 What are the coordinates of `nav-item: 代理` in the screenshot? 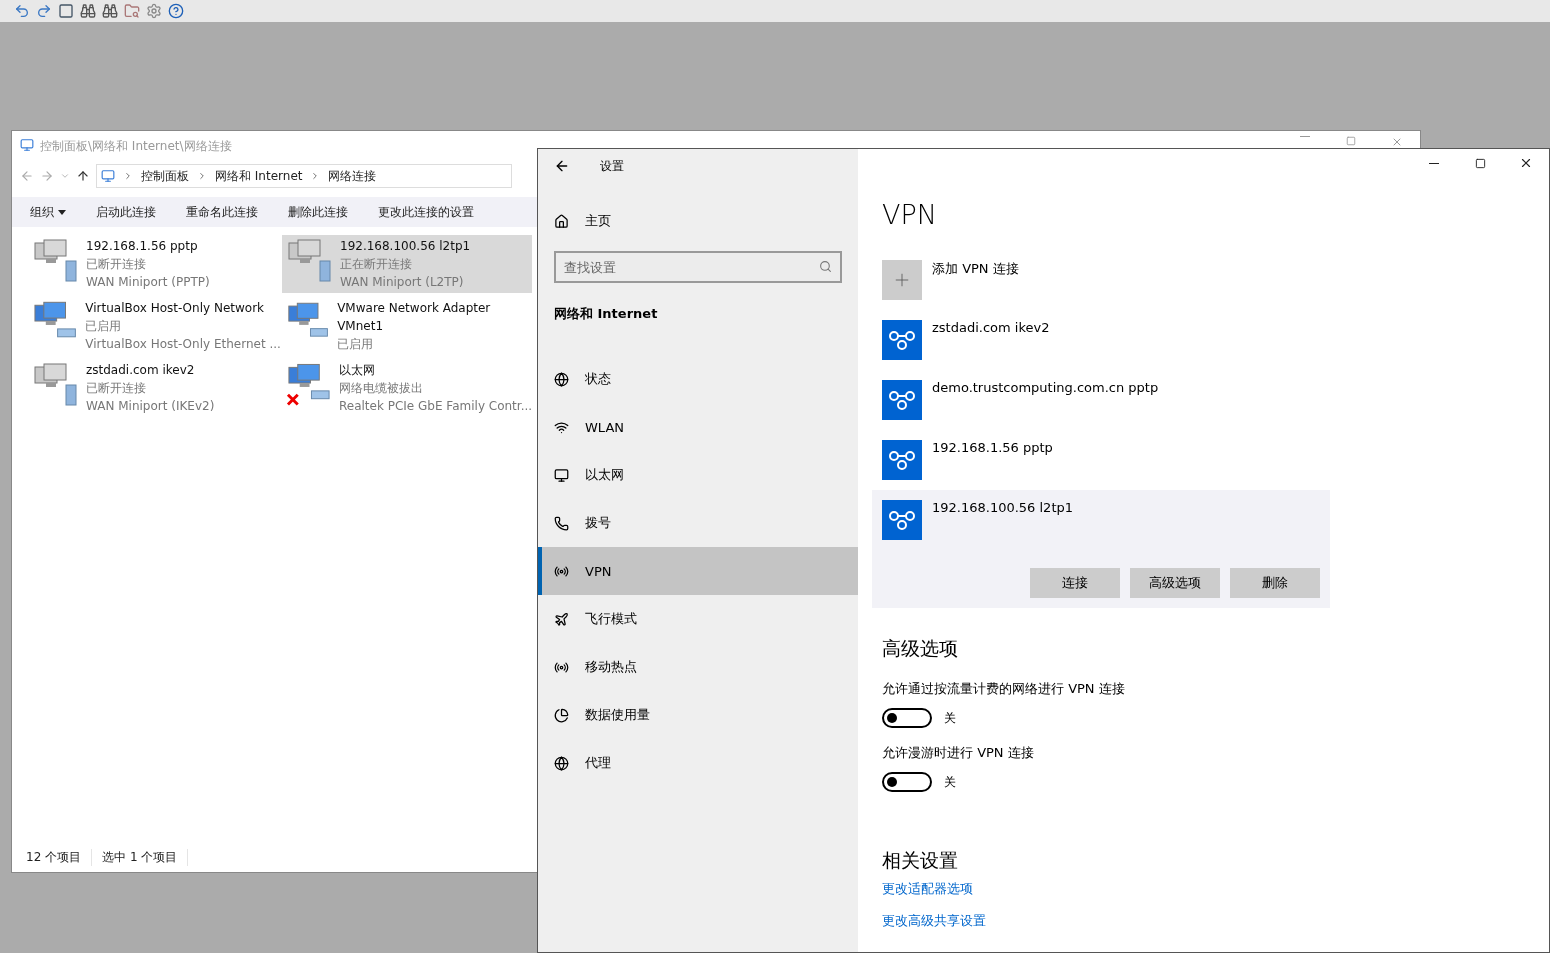 It's located at (698, 763).